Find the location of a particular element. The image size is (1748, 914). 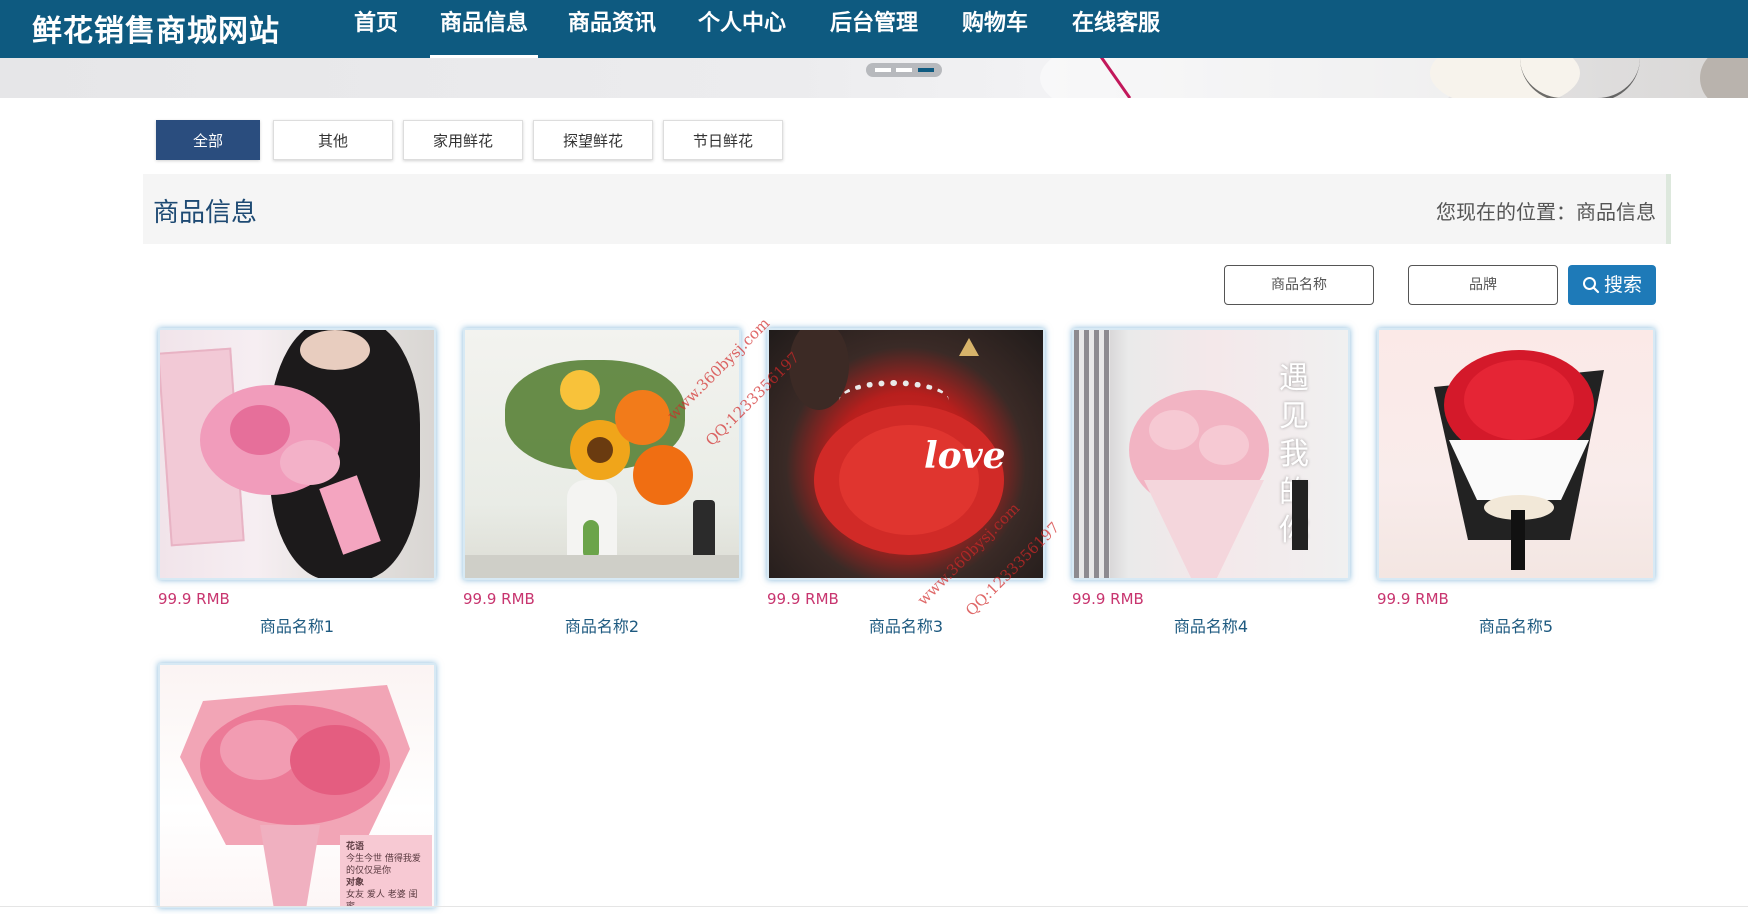

site-title: 鲜花销售商城网站 is located at coordinates (156, 28).